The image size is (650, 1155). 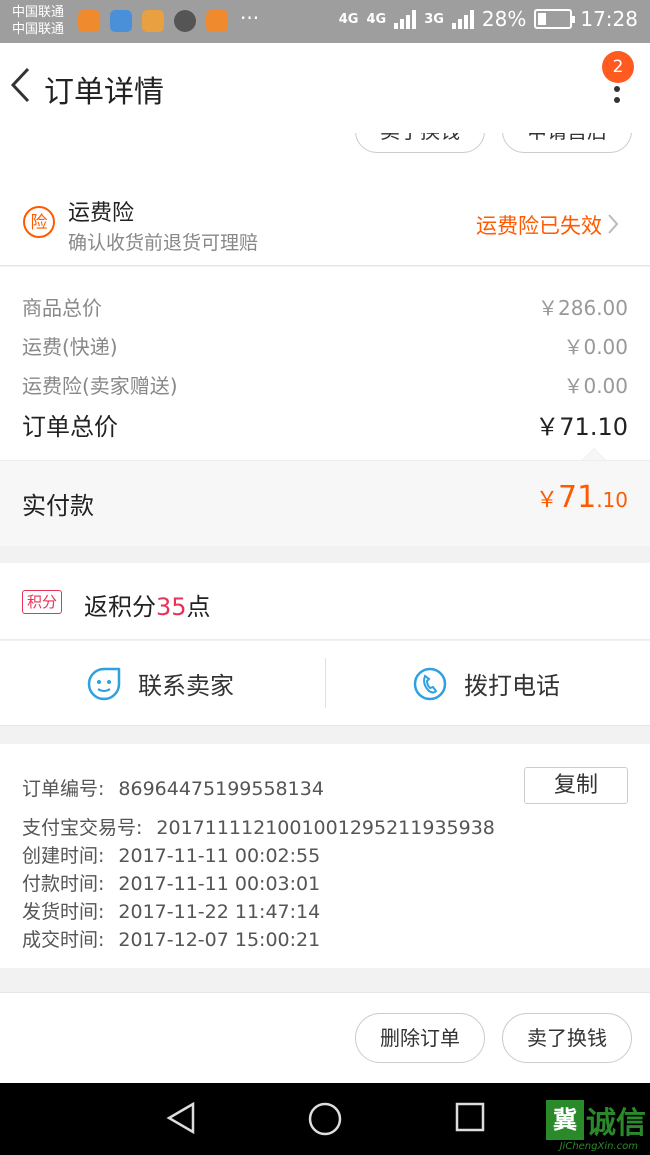 I want to click on actual-paid-value: ￥71.10, so click(x=582, y=497).